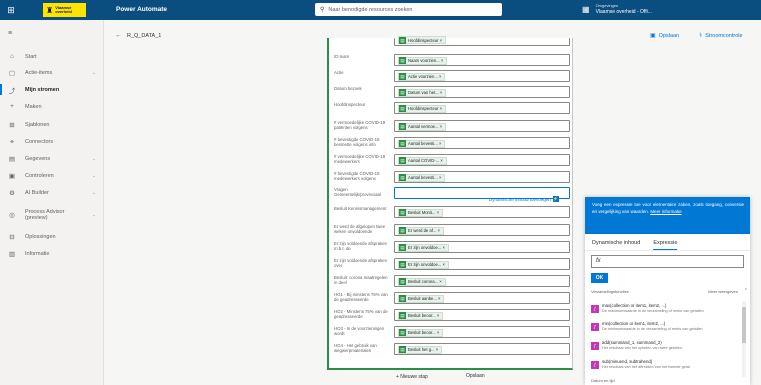  I want to click on sidebar-item-connectors: ⚭ Connectors, so click(52, 141).